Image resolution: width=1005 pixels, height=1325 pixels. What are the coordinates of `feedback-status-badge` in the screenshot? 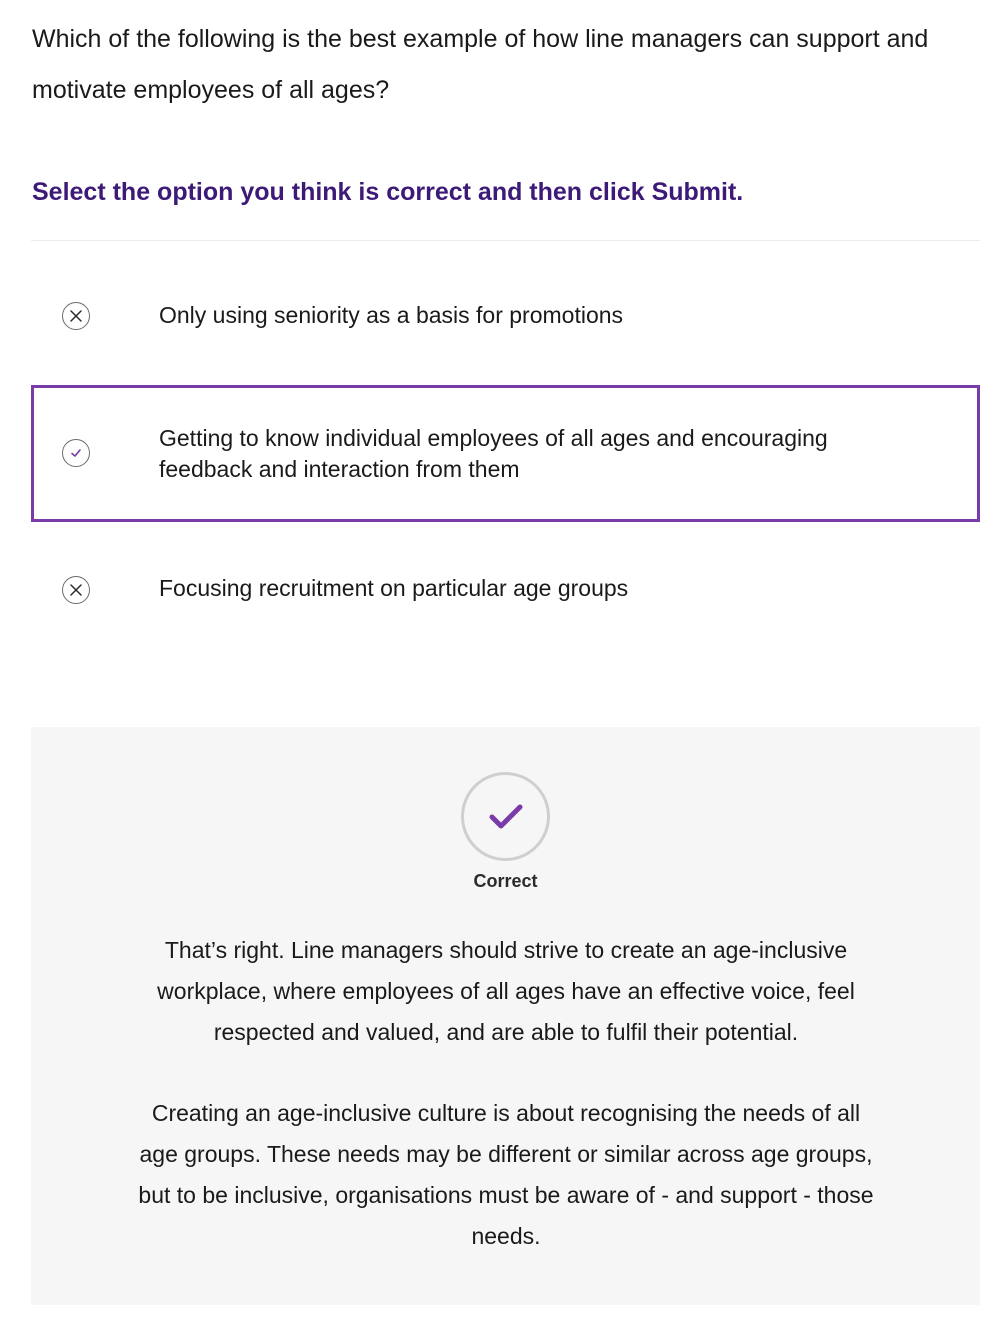 It's located at (505, 816).